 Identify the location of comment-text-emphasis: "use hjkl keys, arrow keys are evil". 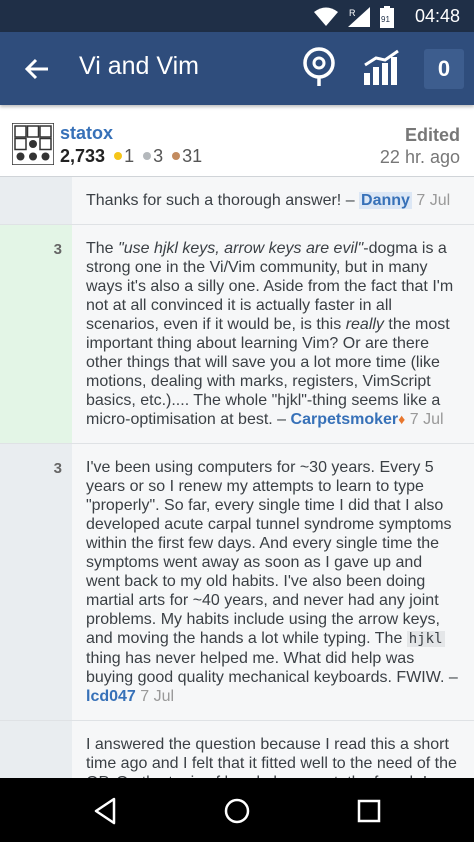
(241, 248).